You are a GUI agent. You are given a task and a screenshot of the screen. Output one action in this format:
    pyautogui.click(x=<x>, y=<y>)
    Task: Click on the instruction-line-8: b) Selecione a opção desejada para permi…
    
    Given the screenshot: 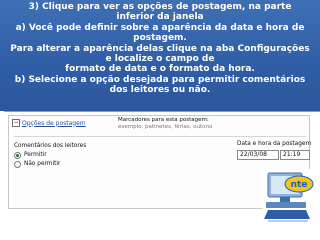 What is the action you would take?
    pyautogui.click(x=160, y=79)
    